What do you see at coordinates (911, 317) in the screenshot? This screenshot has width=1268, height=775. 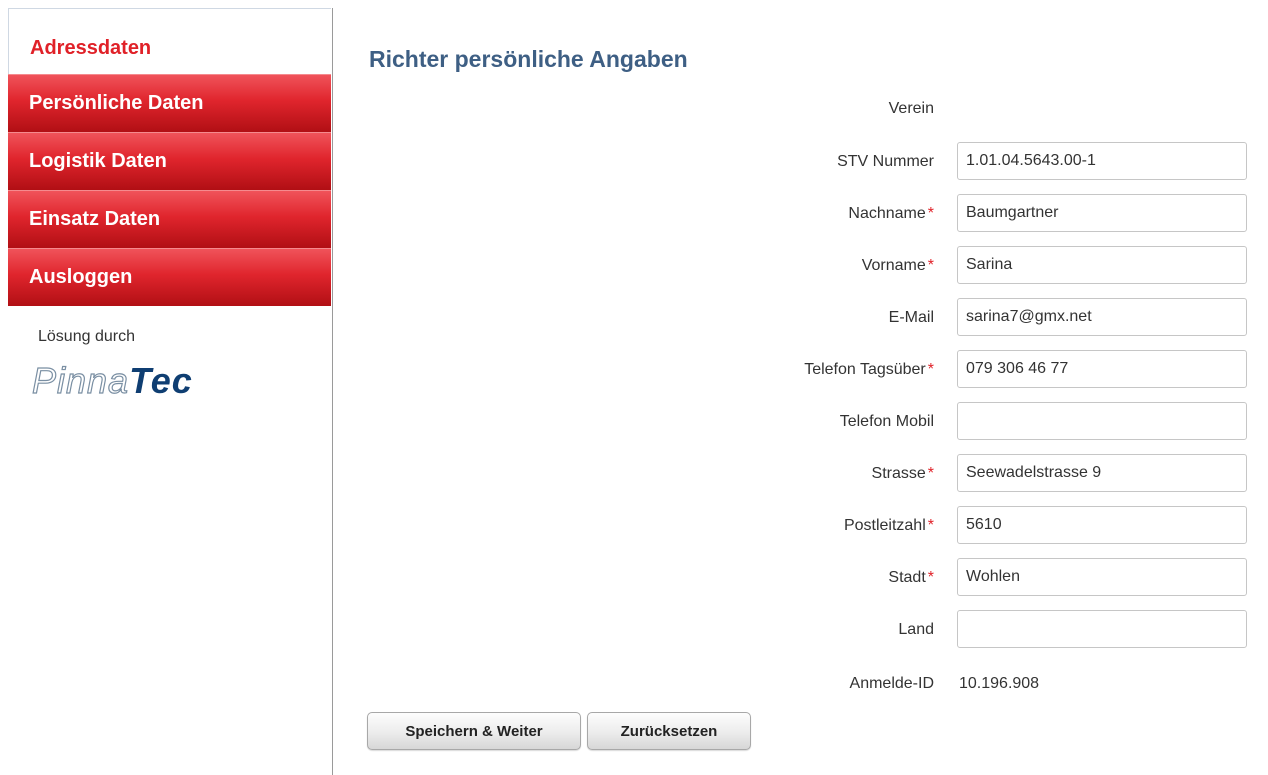 I see `email-label-text: E-Mail` at bounding box center [911, 317].